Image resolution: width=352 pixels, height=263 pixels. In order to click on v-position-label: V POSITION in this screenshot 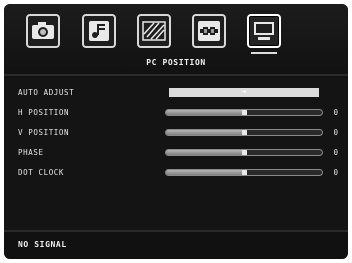, I will do `click(44, 132)`.